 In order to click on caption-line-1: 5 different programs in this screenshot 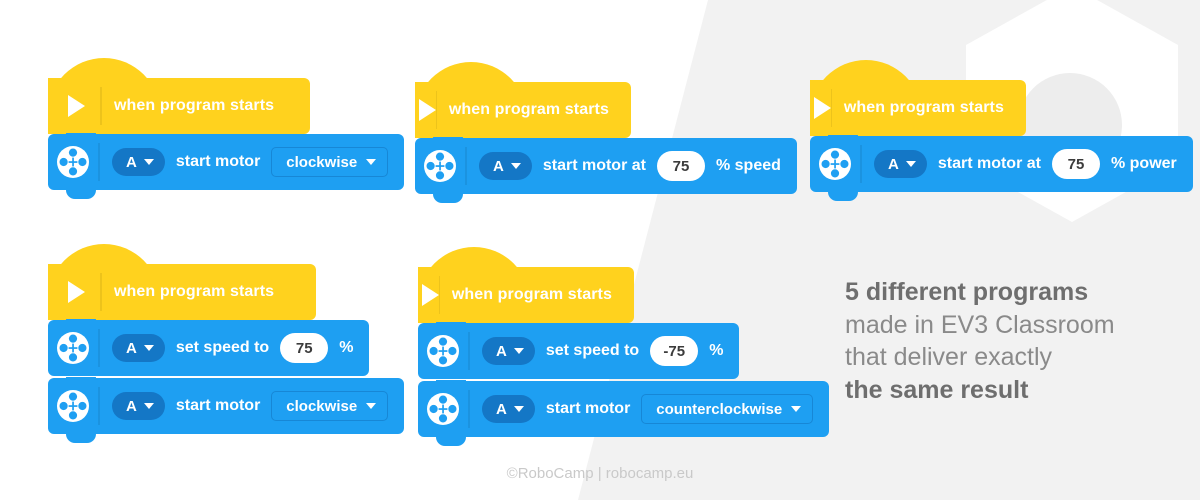, I will do `click(967, 292)`.